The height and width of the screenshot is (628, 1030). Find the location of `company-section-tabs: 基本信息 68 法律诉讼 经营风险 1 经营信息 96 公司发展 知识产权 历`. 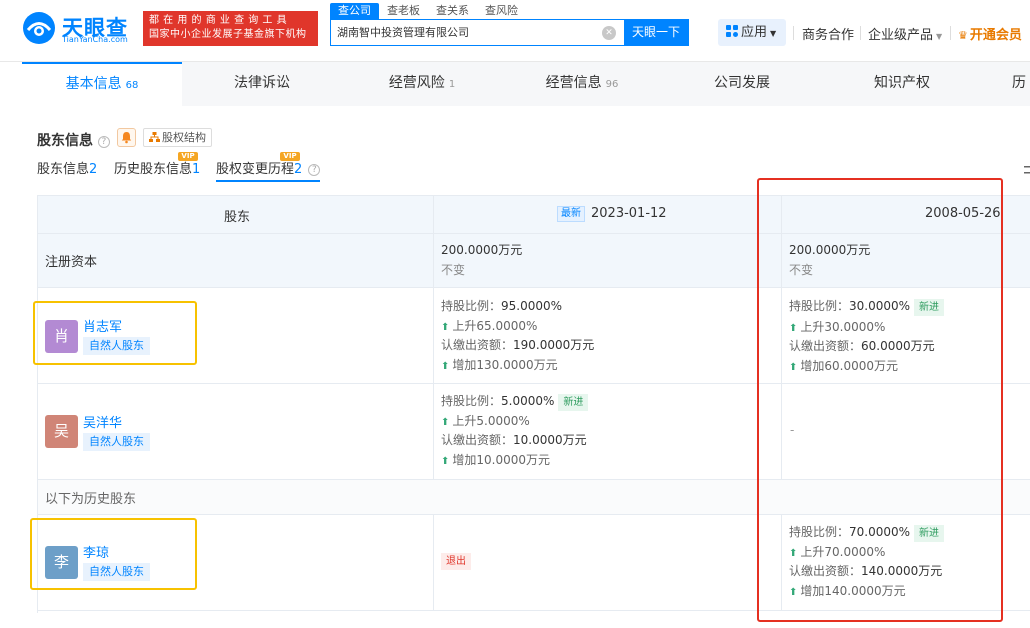

company-section-tabs: 基本信息 68 法律诉讼 经营风险 1 经营信息 96 公司发展 知识产权 历 is located at coordinates (526, 84).